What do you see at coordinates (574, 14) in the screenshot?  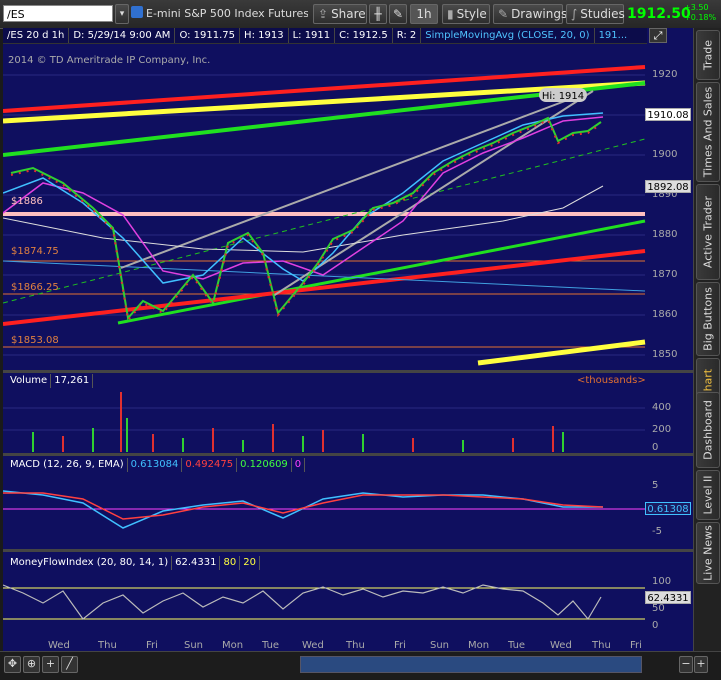 I see `studies-icon: ∫` at bounding box center [574, 14].